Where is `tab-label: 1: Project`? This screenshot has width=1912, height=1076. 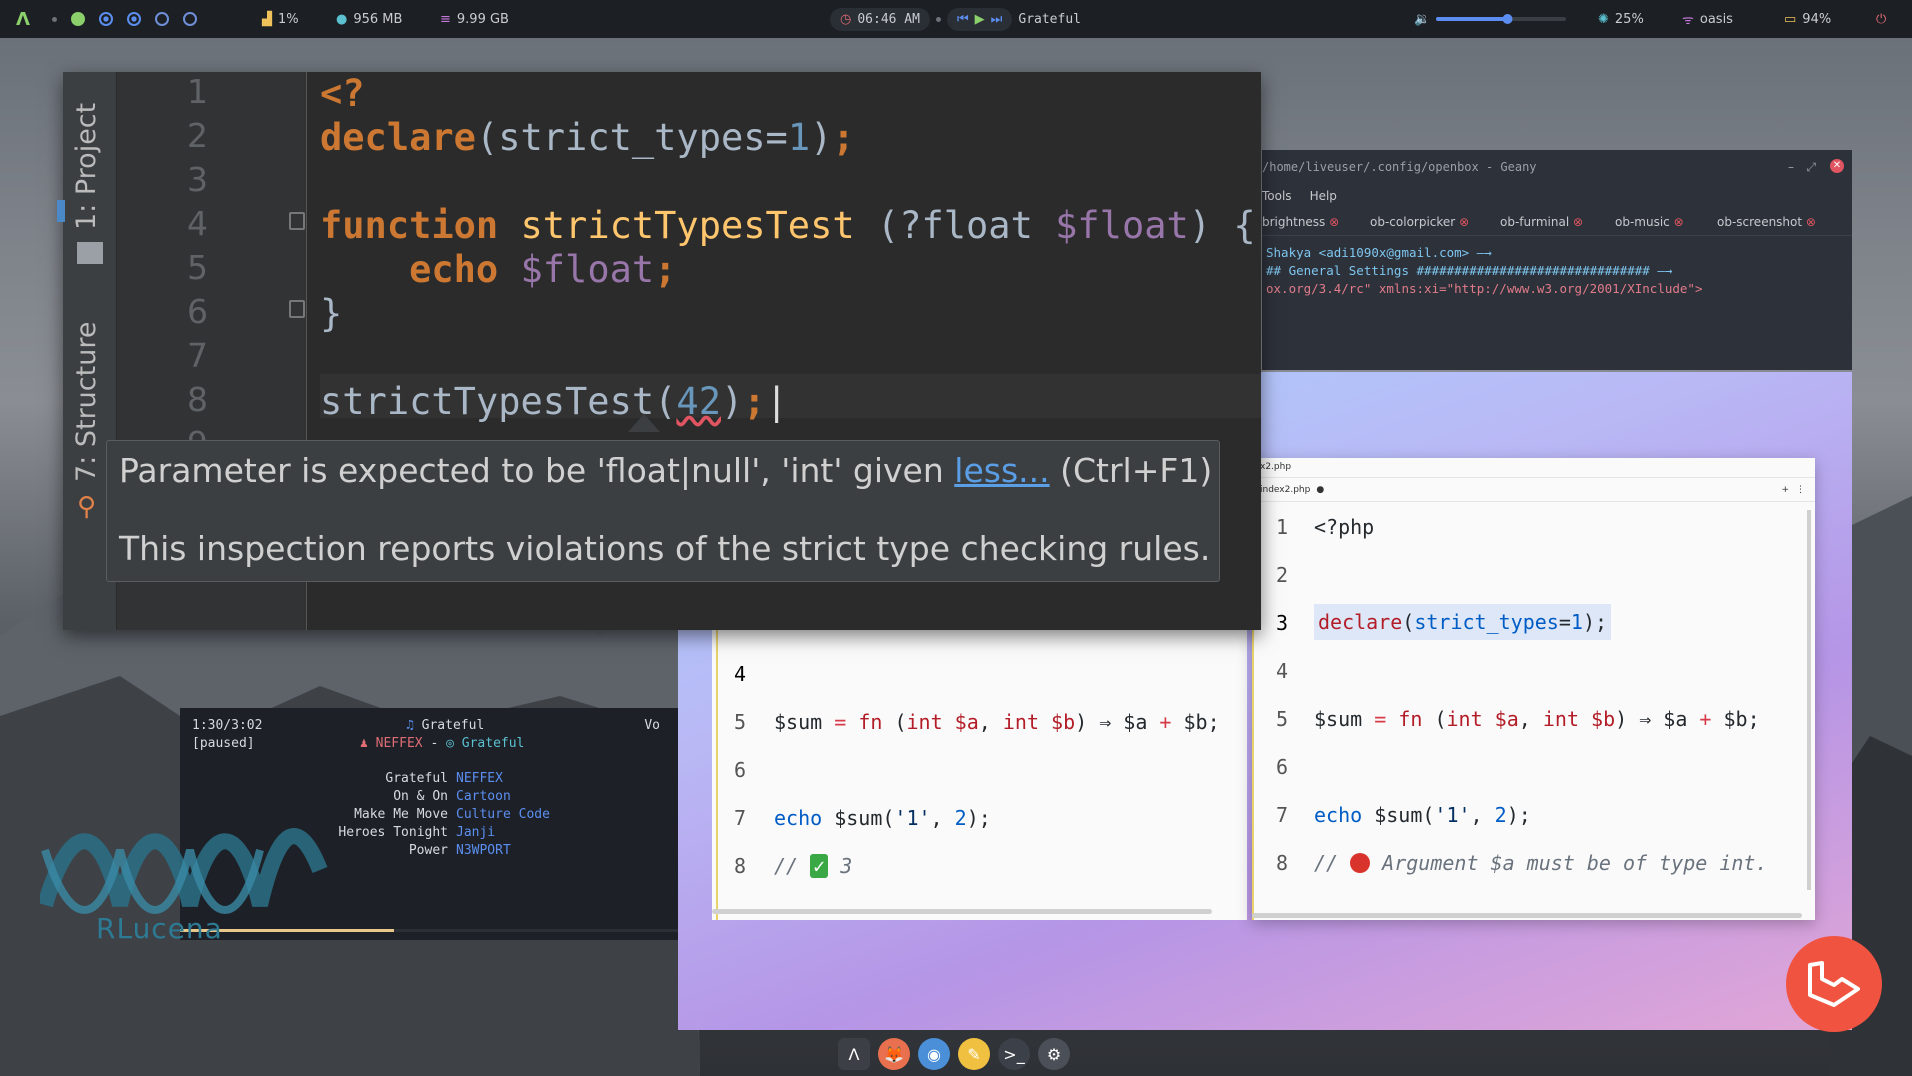 tab-label: 1: Project is located at coordinates (86, 166).